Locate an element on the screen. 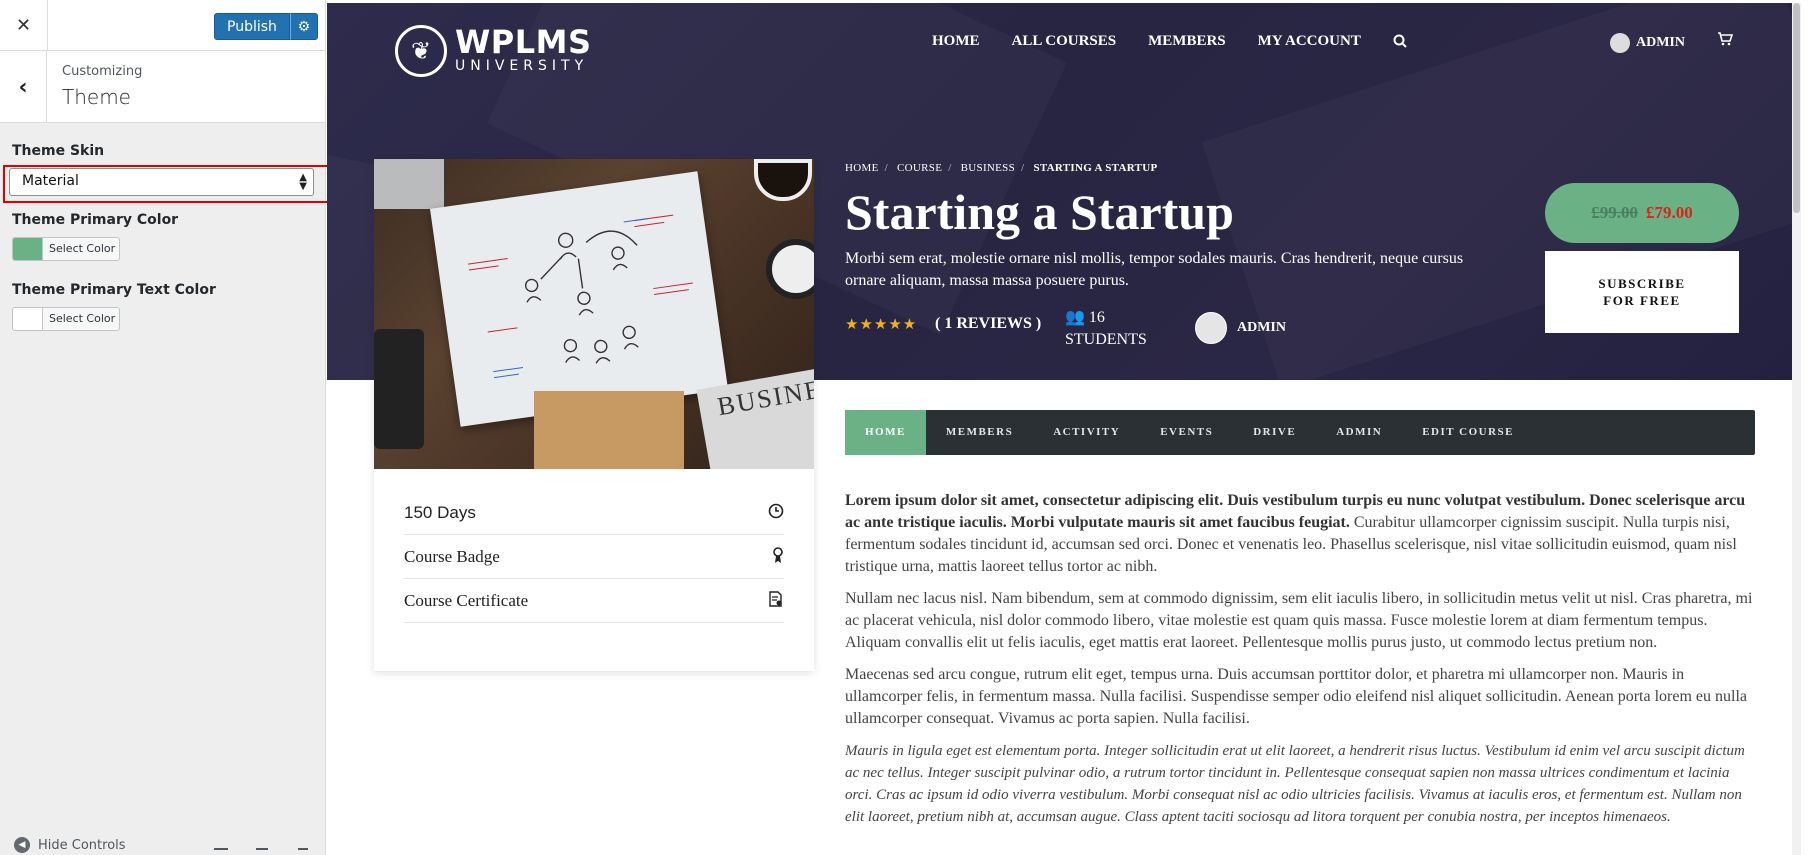 The image size is (1812, 855). logo-tagline: UNIVERSITY is located at coordinates (522, 66).